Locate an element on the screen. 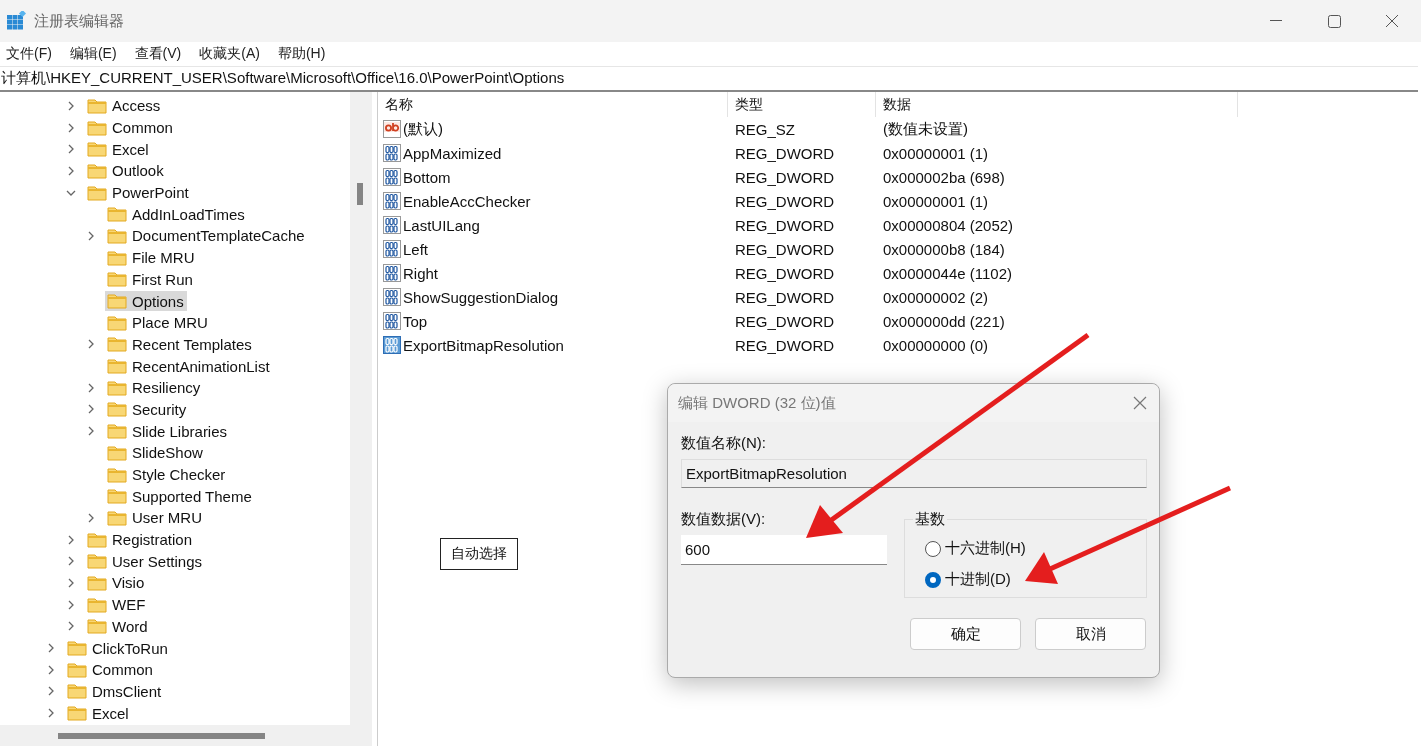 The width and height of the screenshot is (1421, 746). tooltip: 自动选择 is located at coordinates (479, 554).